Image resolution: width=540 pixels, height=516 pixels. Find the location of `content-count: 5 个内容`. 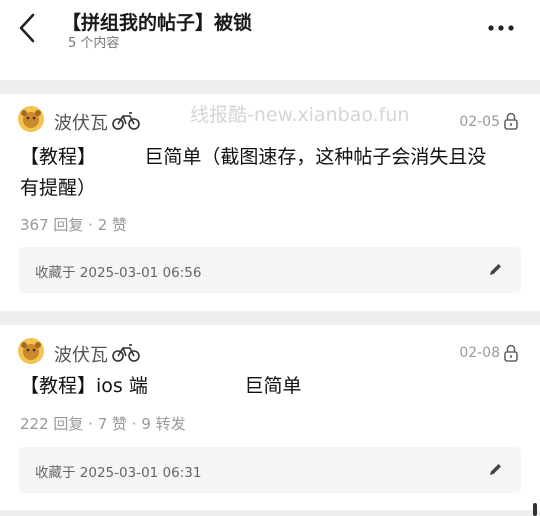

content-count: 5 个内容 is located at coordinates (94, 43).